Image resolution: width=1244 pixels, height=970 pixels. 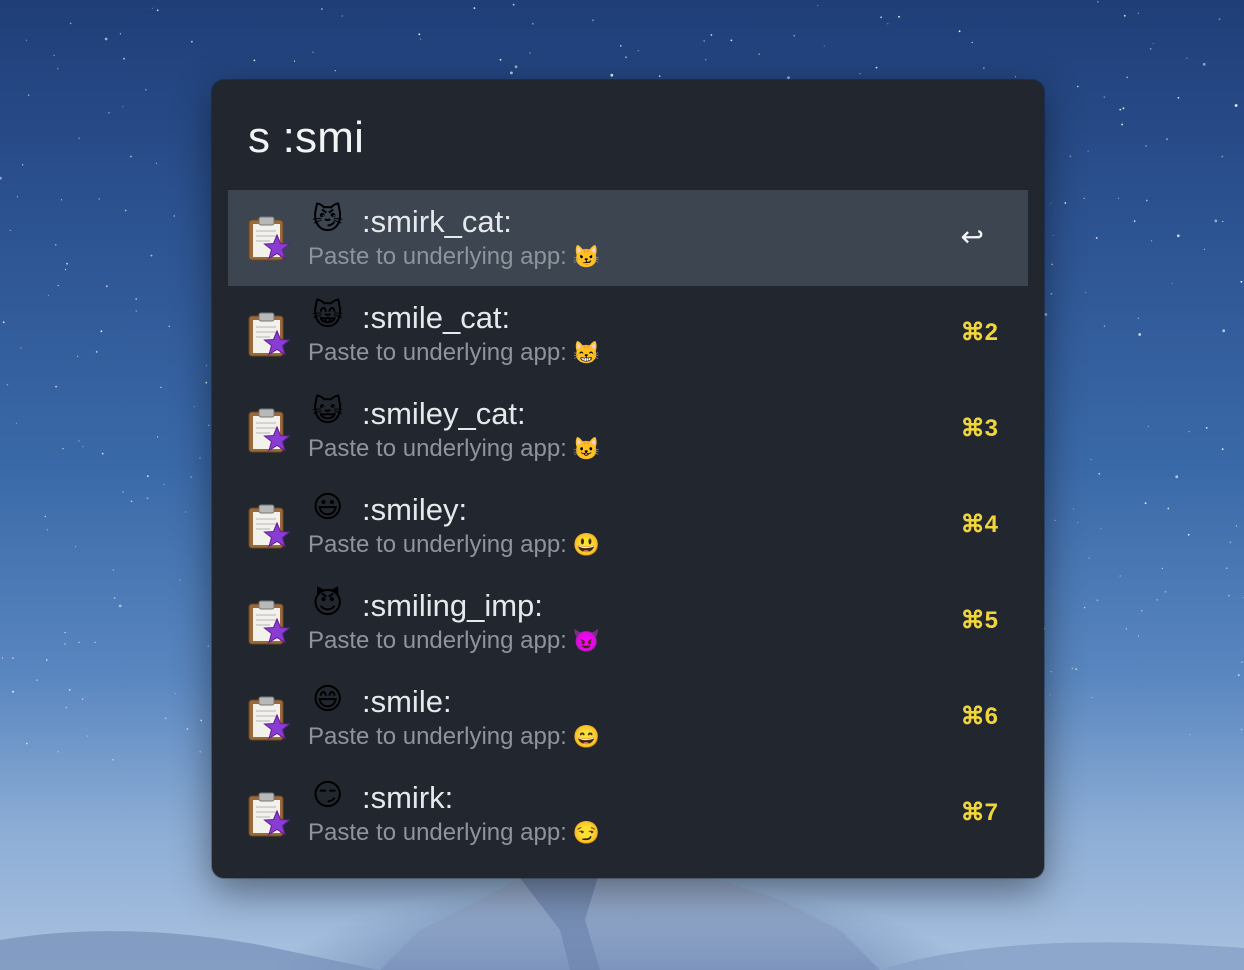 I want to click on result-subtitle-emoji: 😃, so click(x=586, y=544).